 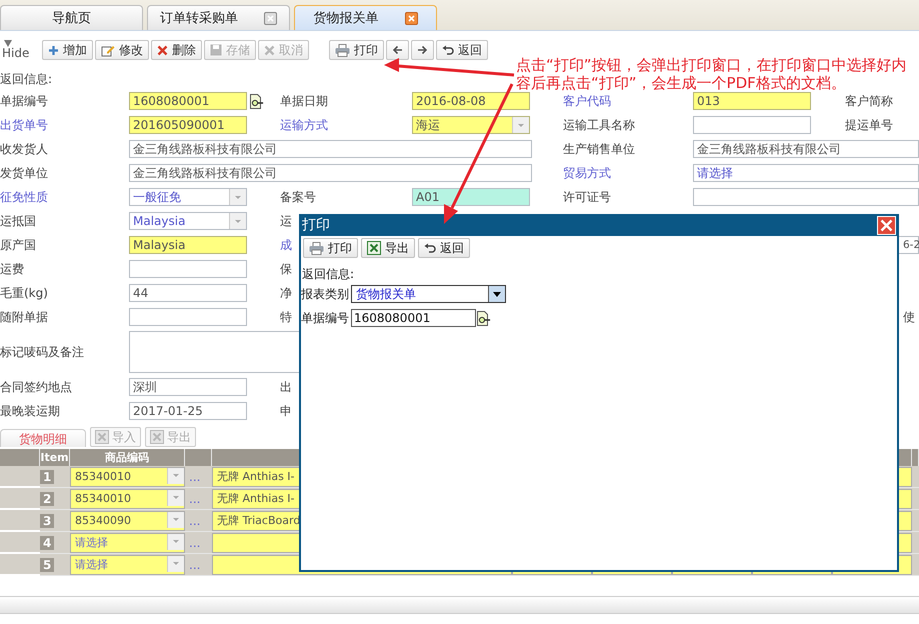 What do you see at coordinates (587, 101) in the screenshot?
I see `field-label-link: 客户代码` at bounding box center [587, 101].